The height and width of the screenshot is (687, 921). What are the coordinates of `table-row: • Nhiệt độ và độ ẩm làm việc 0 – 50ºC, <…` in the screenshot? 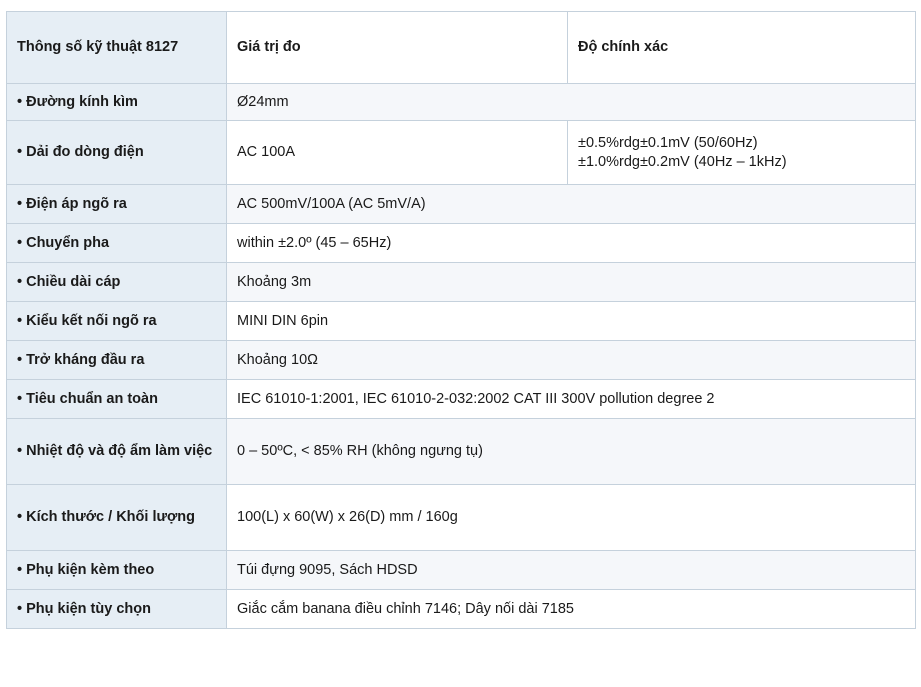 It's located at (461, 451).